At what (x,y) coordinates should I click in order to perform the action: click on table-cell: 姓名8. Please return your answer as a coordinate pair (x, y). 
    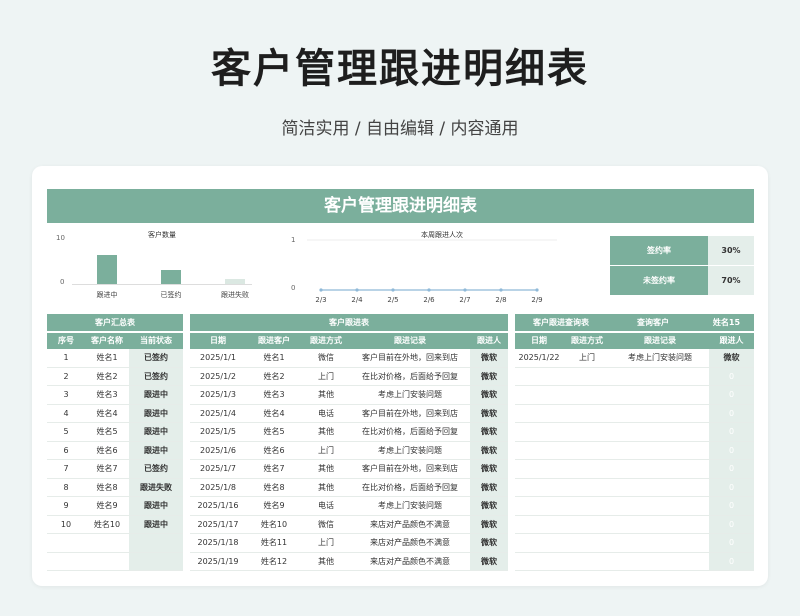
    Looking at the image, I should click on (107, 488).